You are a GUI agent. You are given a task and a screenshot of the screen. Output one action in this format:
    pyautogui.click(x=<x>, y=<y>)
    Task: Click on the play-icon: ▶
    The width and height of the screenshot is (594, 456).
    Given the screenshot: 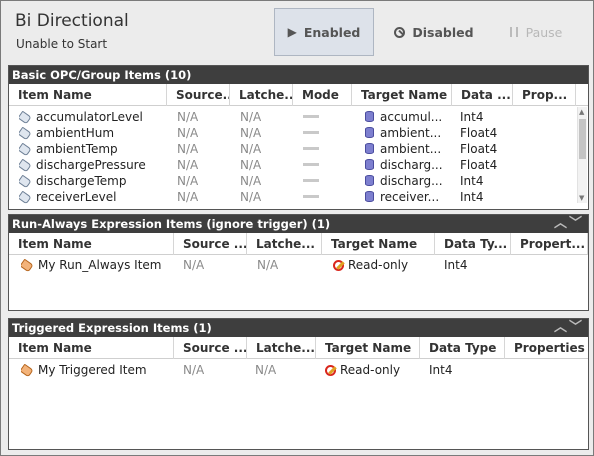 What is the action you would take?
    pyautogui.click(x=292, y=32)
    